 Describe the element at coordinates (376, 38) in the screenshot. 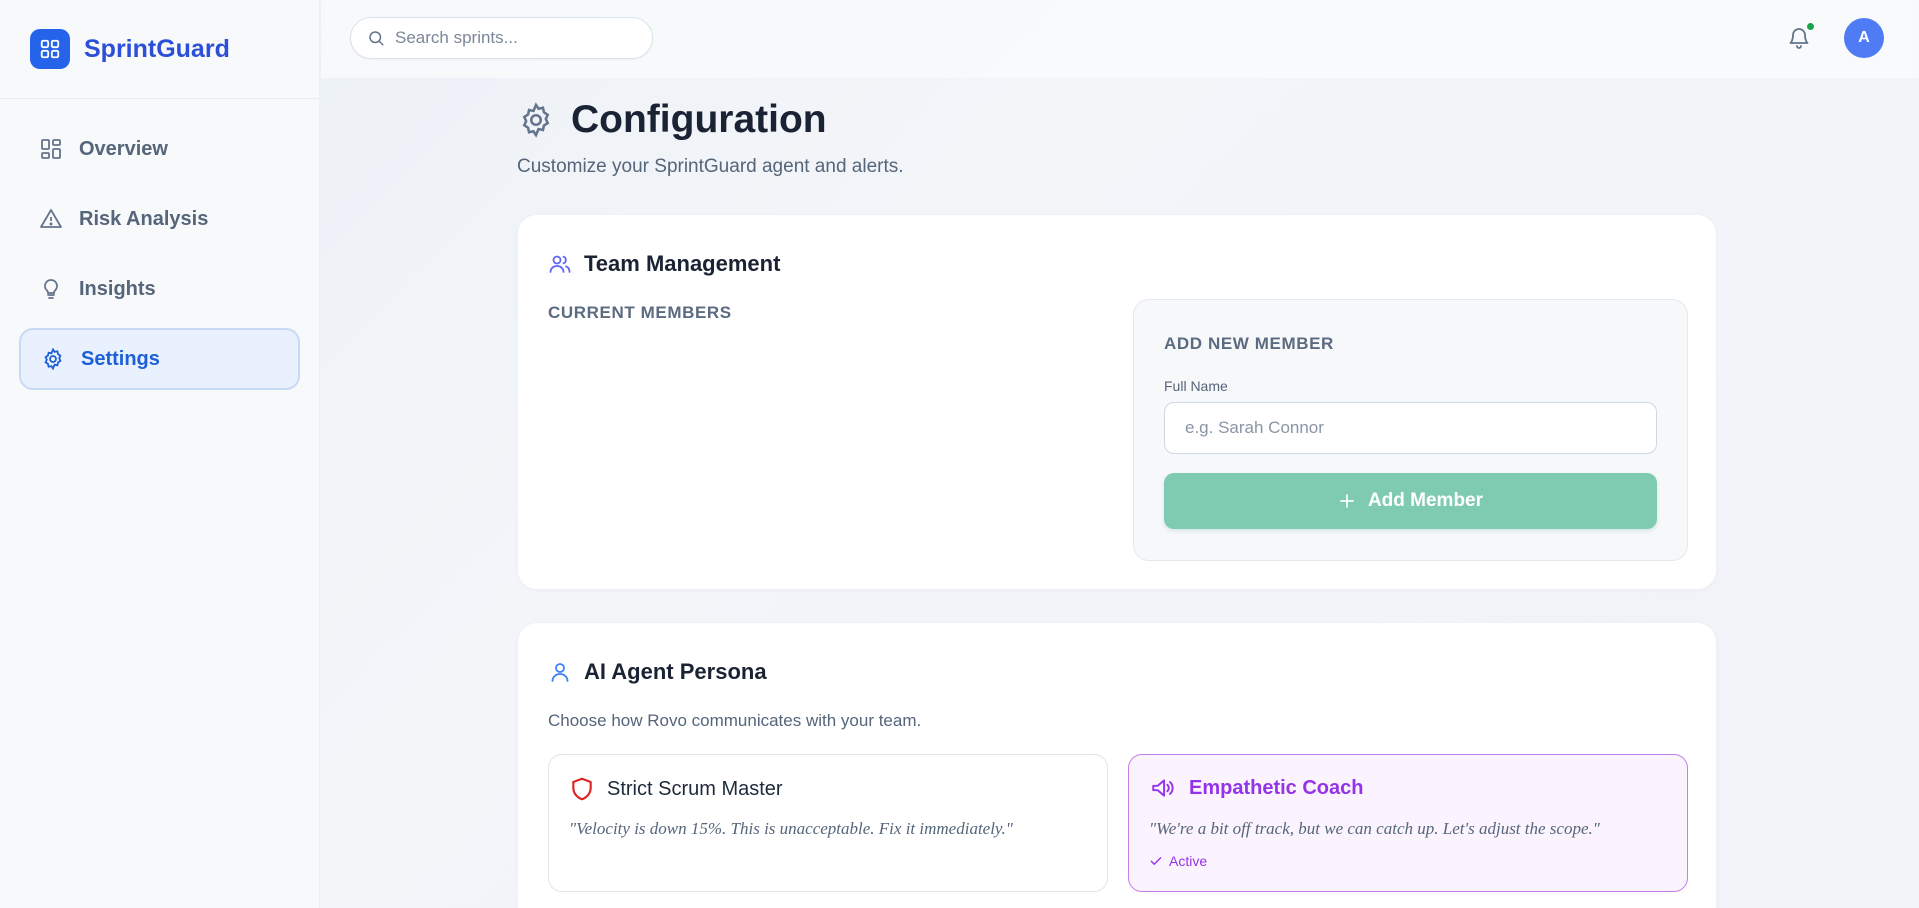

I see `search-icon` at that location.